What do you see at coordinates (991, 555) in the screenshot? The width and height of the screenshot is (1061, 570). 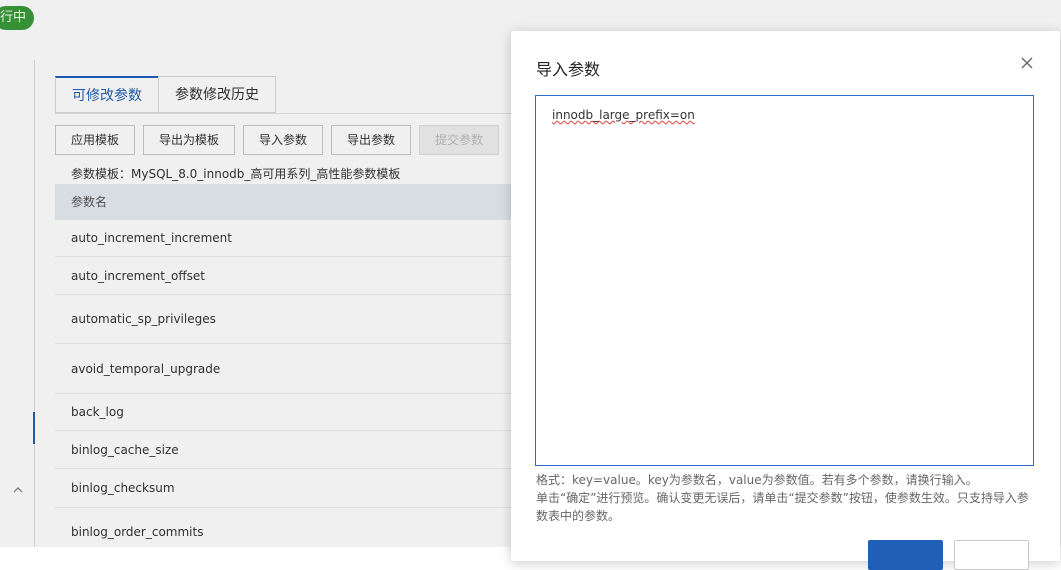 I see `cancel-button` at bounding box center [991, 555].